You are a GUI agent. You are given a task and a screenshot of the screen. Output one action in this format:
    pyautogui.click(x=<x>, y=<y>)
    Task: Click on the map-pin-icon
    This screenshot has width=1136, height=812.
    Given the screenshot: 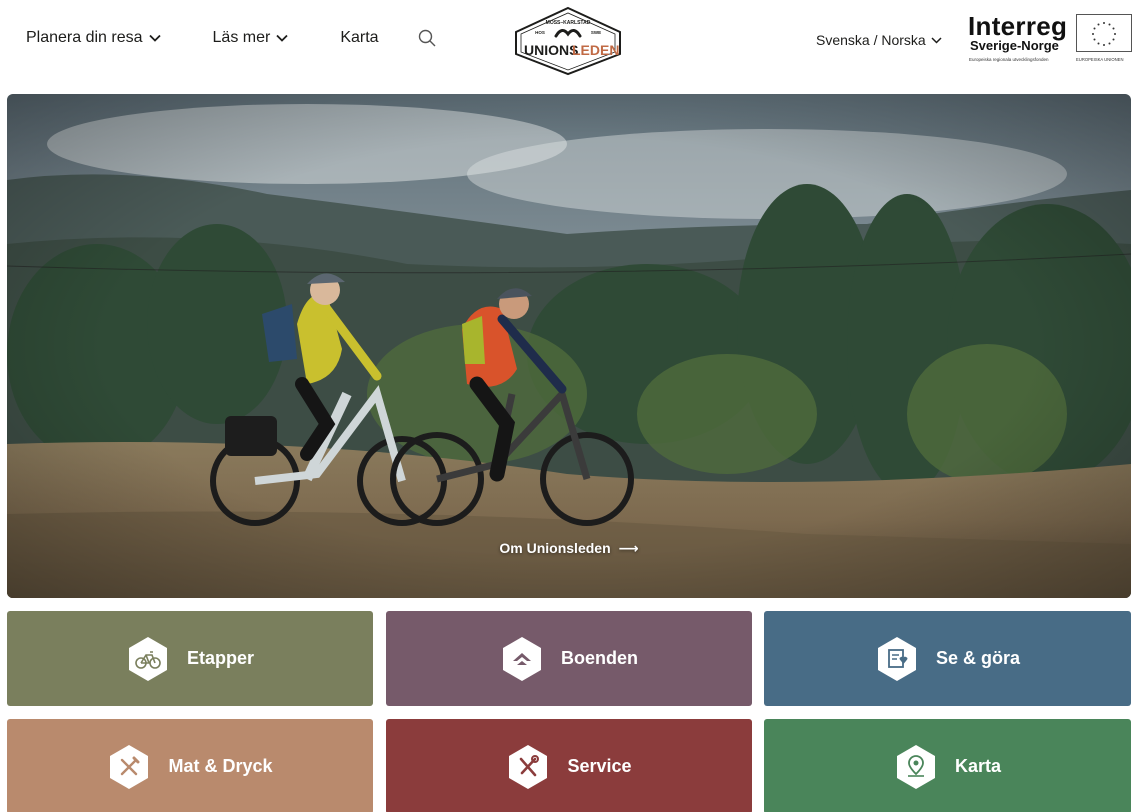 What is the action you would take?
    pyautogui.click(x=915, y=766)
    